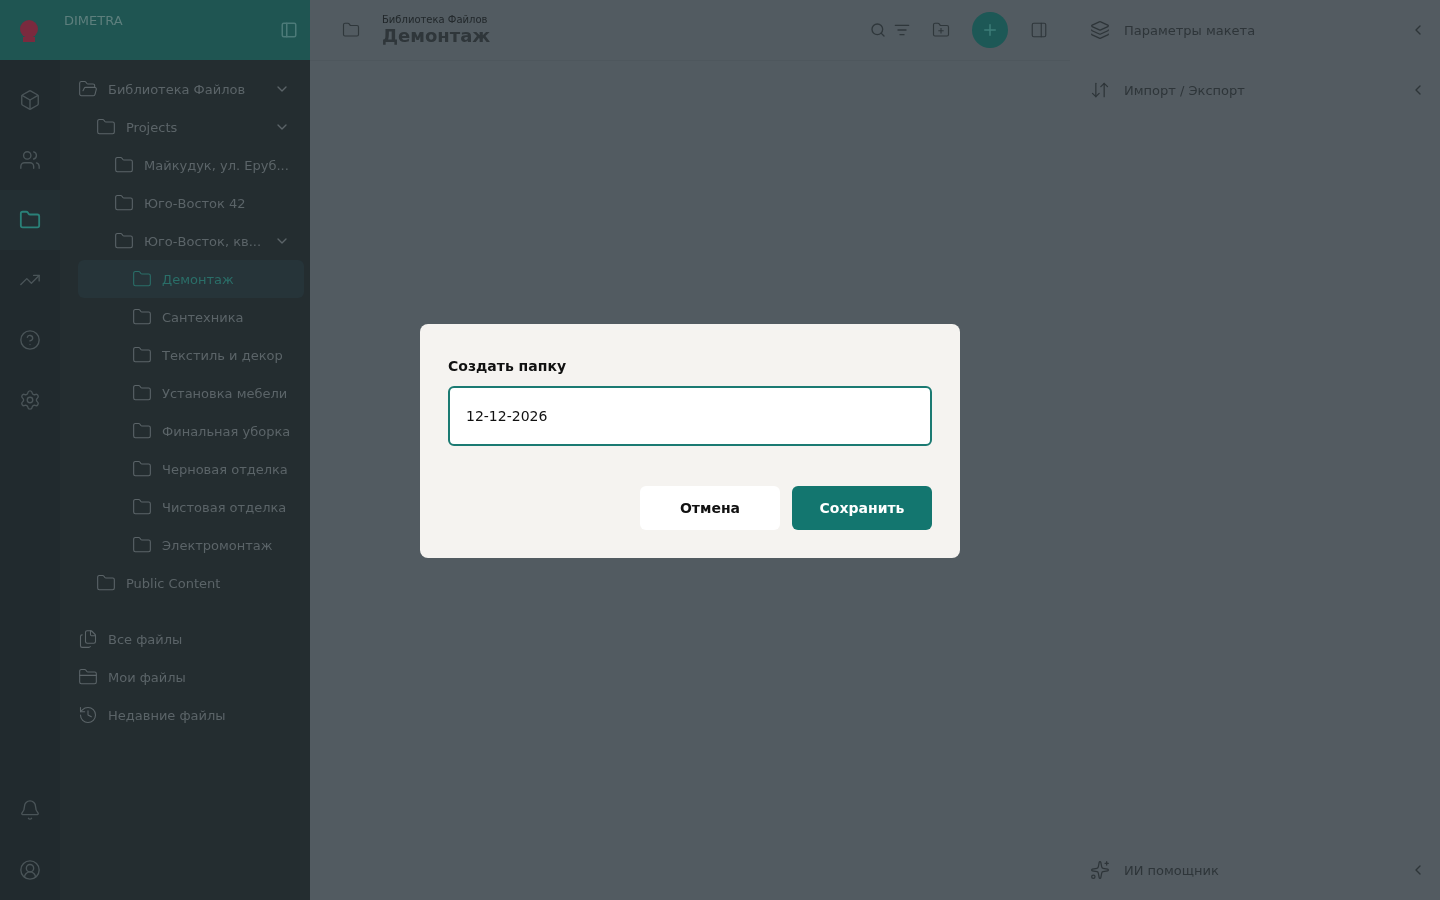 The height and width of the screenshot is (900, 1440). Describe the element at coordinates (191, 507) in the screenshot. I see `tree-item: Чистовая отделка` at that location.